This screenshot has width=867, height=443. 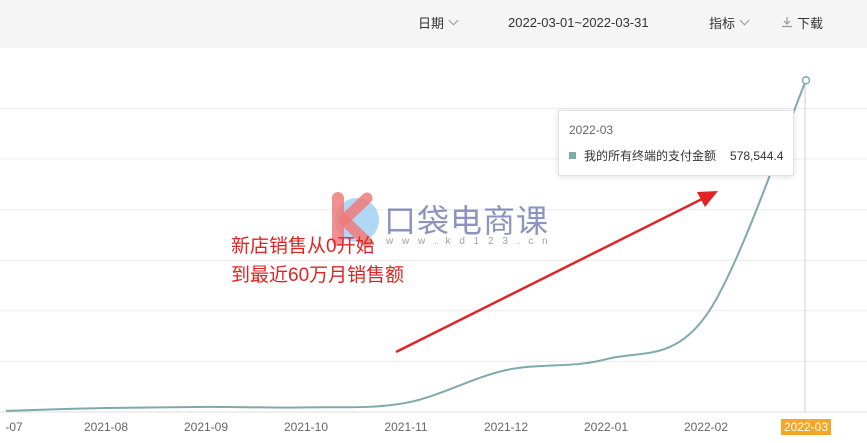 I want to click on chart-tooltip: 2022-03 我的所有终端的支付金额 578,544.4, so click(x=676, y=143).